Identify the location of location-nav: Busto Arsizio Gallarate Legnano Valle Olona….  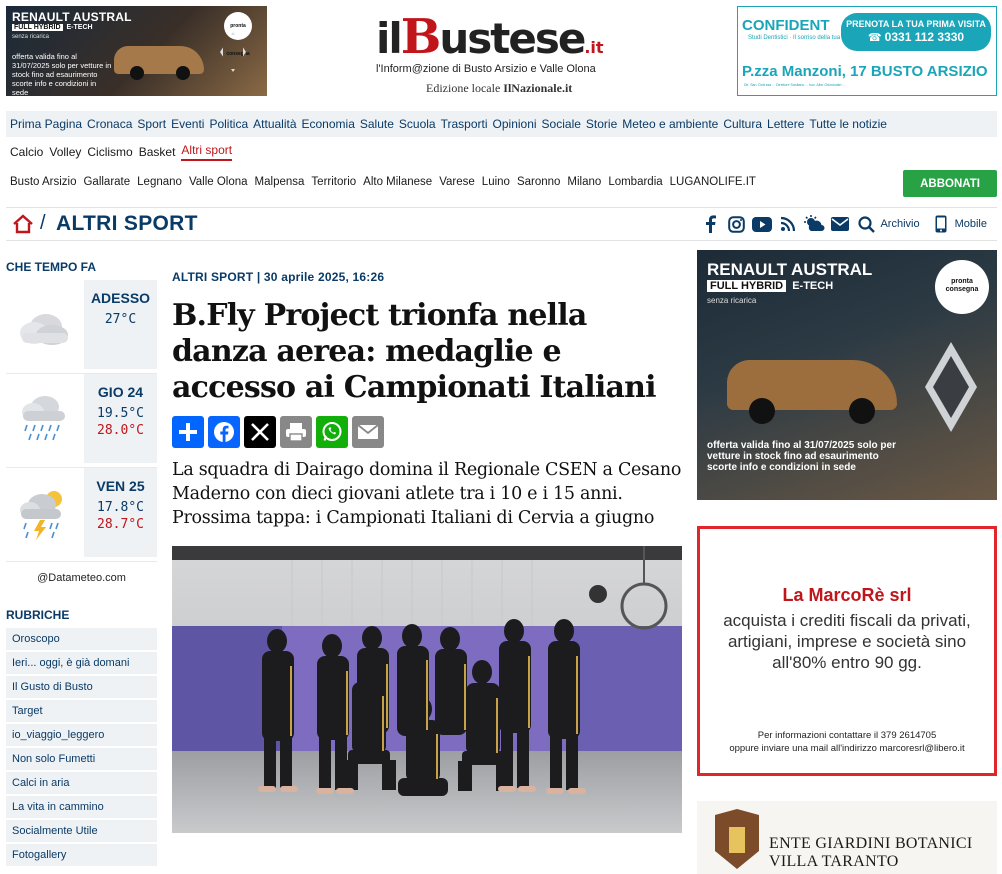
(384, 182).